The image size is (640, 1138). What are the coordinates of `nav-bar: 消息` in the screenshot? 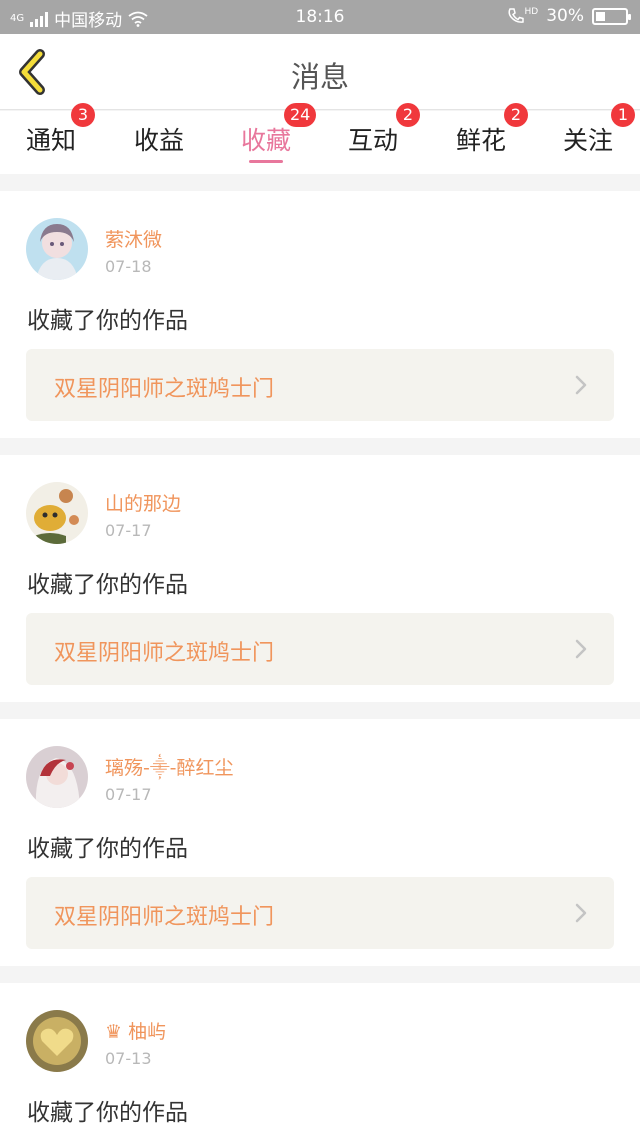 It's located at (320, 72).